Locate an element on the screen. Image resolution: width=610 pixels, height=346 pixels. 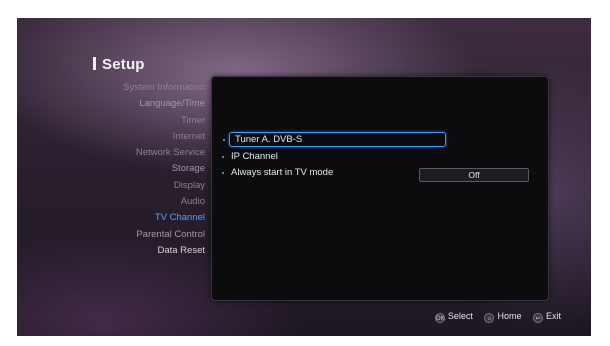
title-bar-marker is located at coordinates (94, 63).